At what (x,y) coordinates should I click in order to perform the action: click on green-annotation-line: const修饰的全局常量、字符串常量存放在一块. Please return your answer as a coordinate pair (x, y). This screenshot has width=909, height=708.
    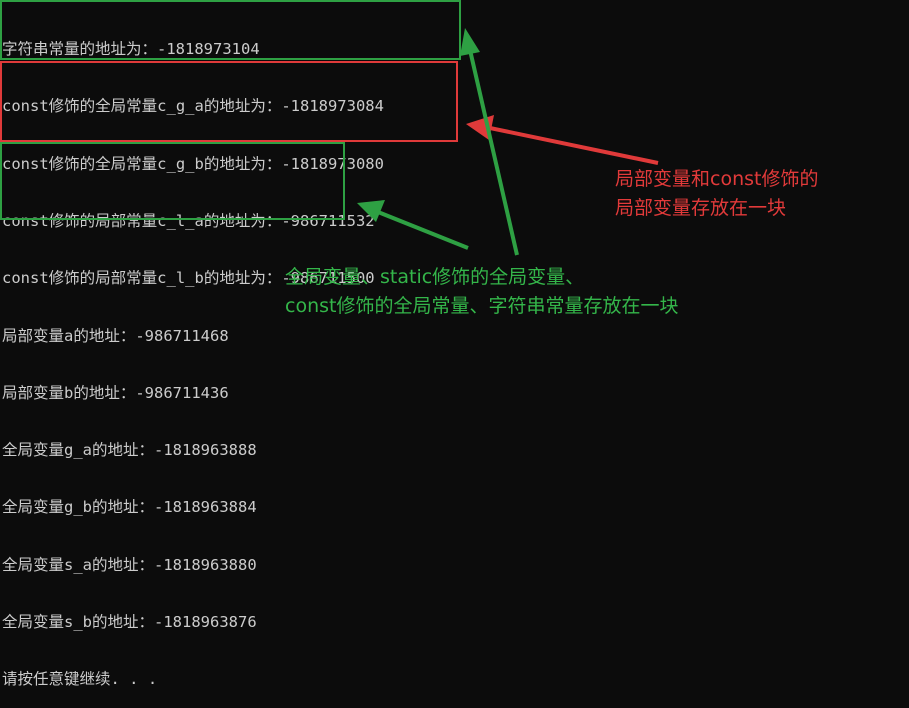
    Looking at the image, I should click on (482, 306).